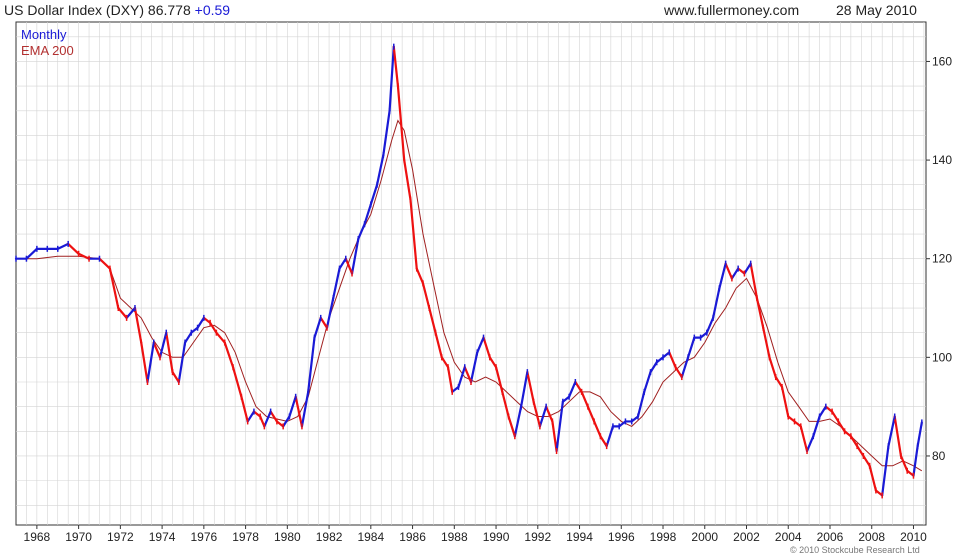 This screenshot has height=560, width=980. I want to click on chart-date: 28 May 2010, so click(876, 10).